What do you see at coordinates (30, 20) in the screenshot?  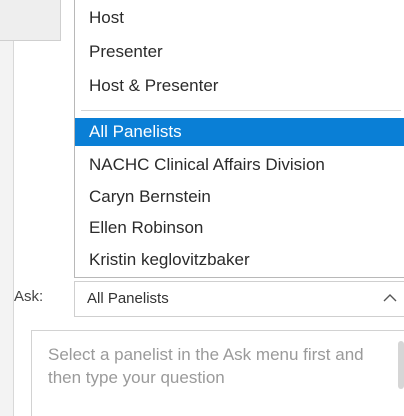 I see `background-window-corner` at bounding box center [30, 20].